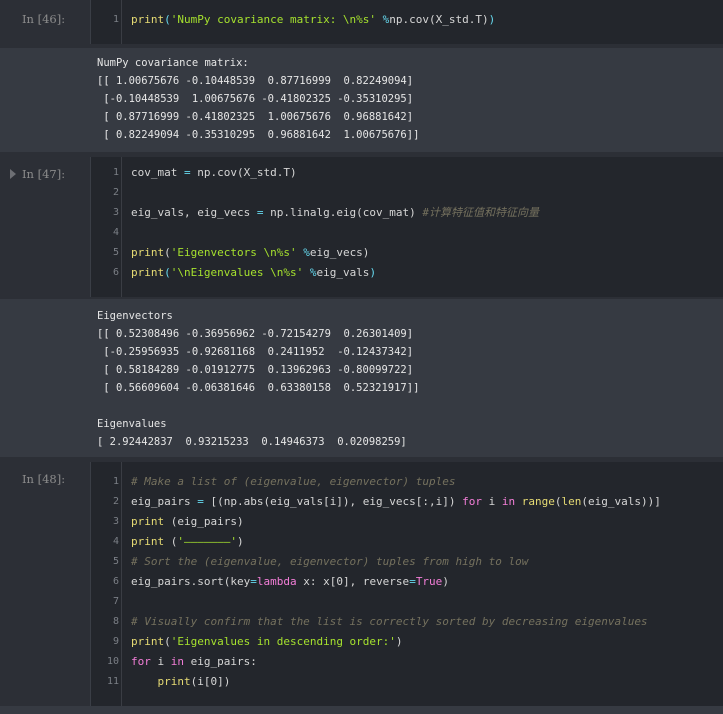  I want to click on code-line: 1 cov_mat = np.cov(X_std.T), so click(407, 173).